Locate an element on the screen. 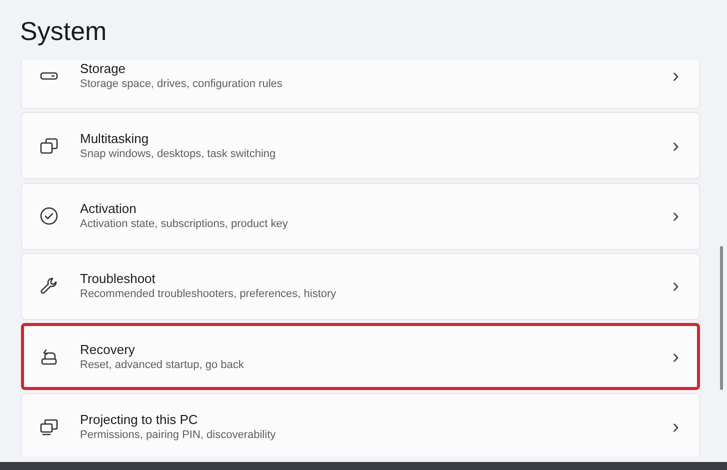 The width and height of the screenshot is (727, 470). item-title: Multitasking is located at coordinates (115, 138).